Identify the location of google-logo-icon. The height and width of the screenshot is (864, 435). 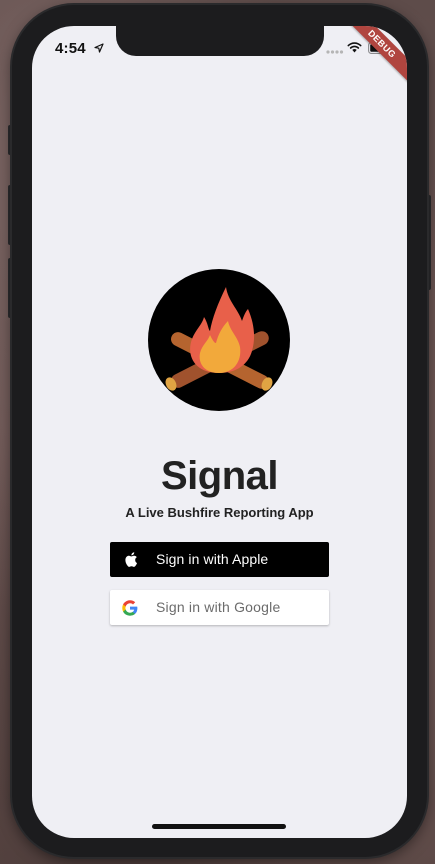
(130, 608).